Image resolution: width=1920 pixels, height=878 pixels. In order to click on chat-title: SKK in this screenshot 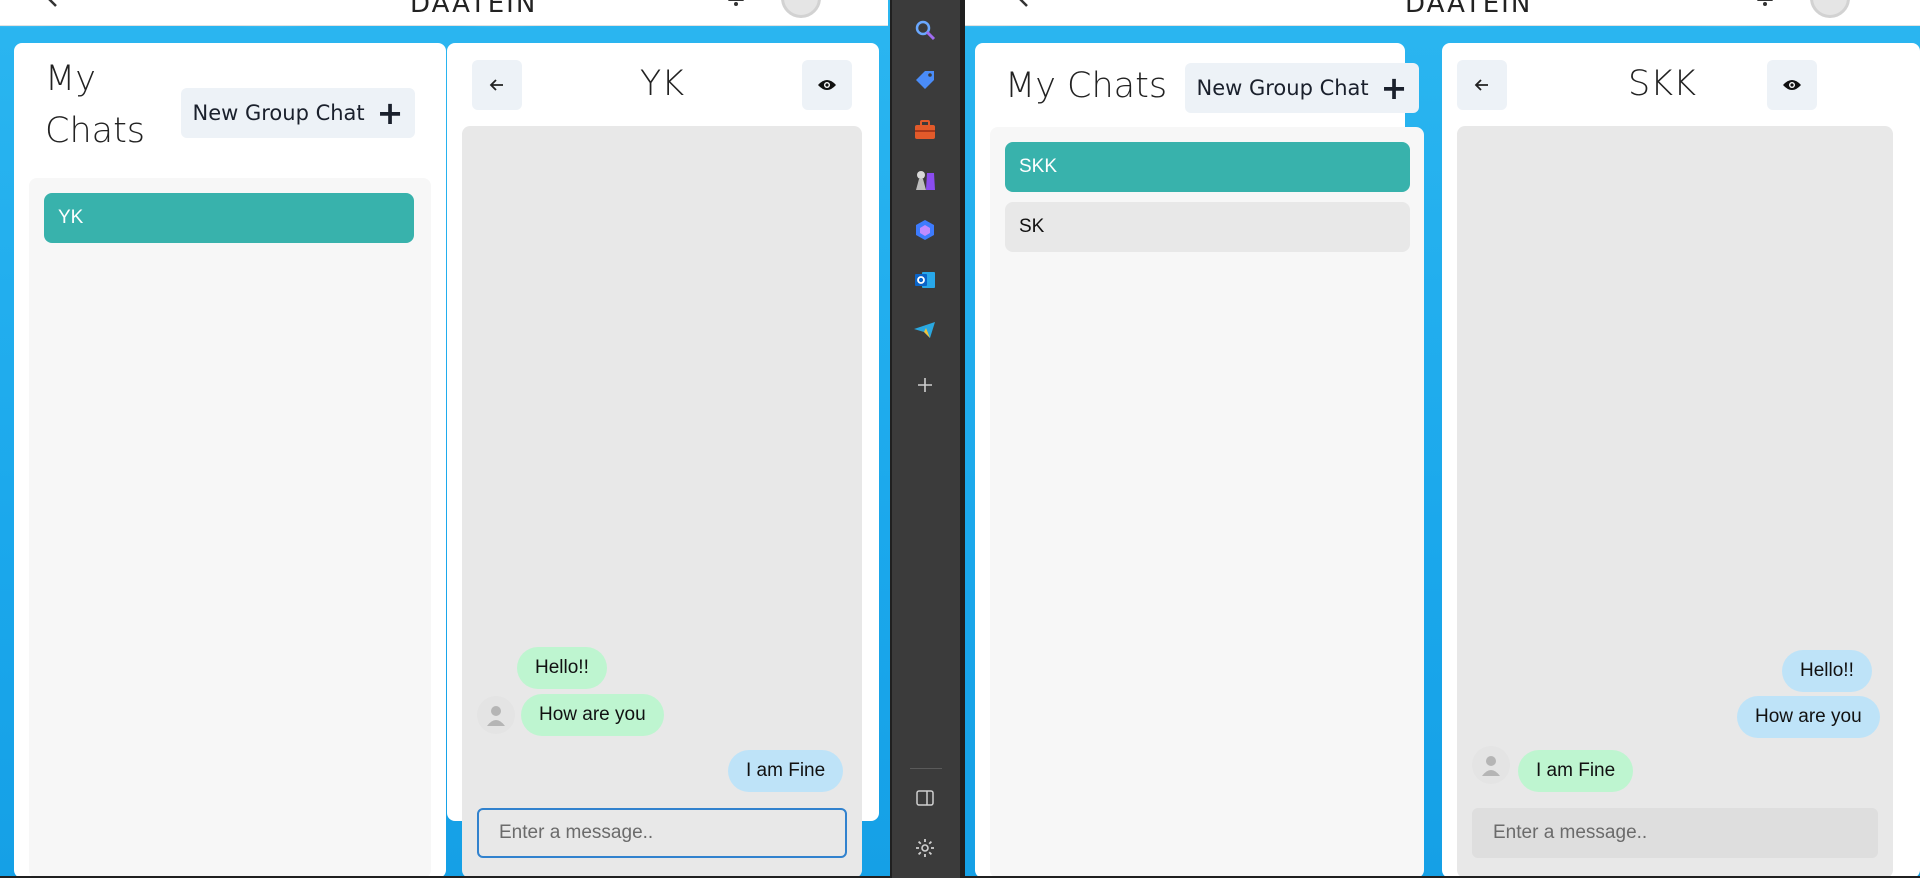, I will do `click(1662, 84)`.